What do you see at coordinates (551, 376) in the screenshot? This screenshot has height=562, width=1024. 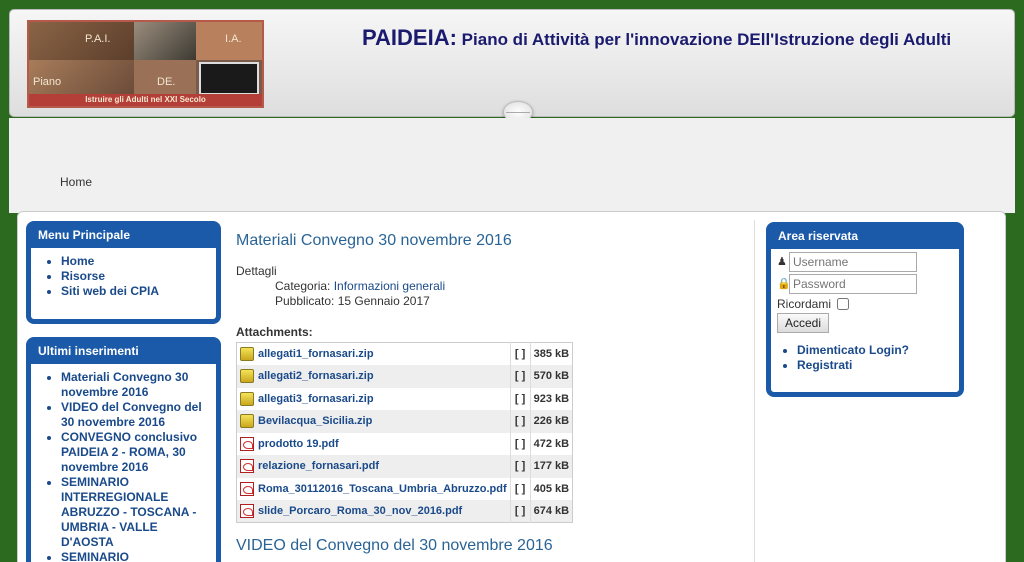 I see `attachment-size: 570 kB` at bounding box center [551, 376].